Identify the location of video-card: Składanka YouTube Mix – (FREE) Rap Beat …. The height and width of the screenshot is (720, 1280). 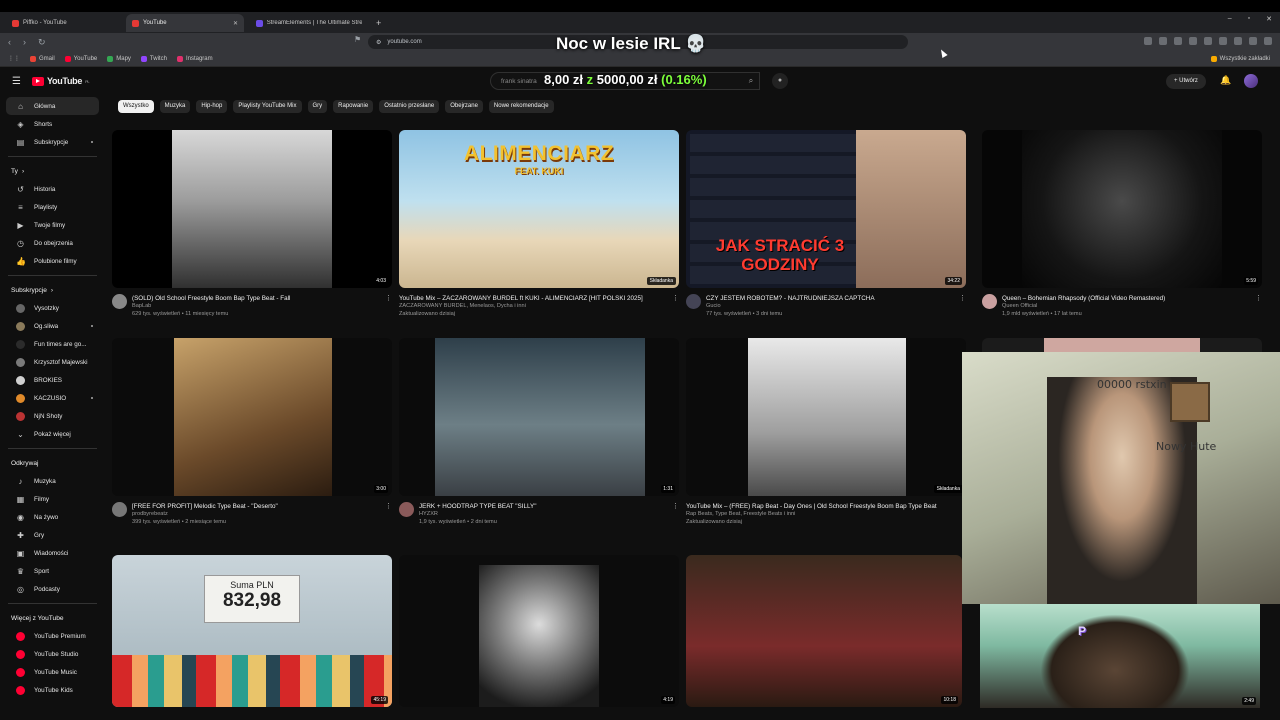
(827, 432).